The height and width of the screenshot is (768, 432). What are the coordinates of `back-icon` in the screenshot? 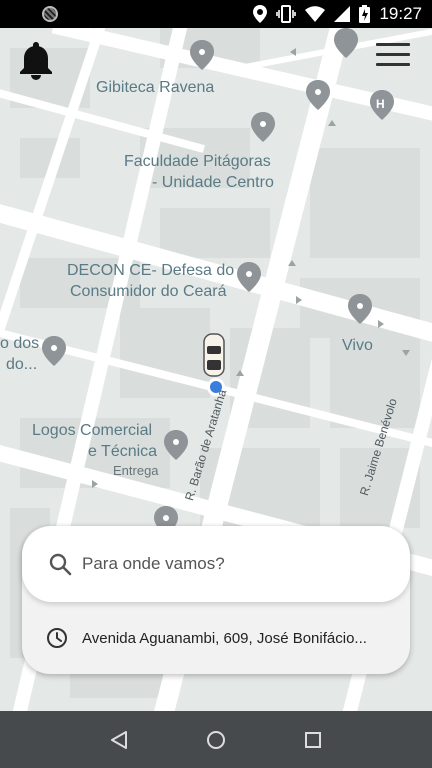 It's located at (118, 739).